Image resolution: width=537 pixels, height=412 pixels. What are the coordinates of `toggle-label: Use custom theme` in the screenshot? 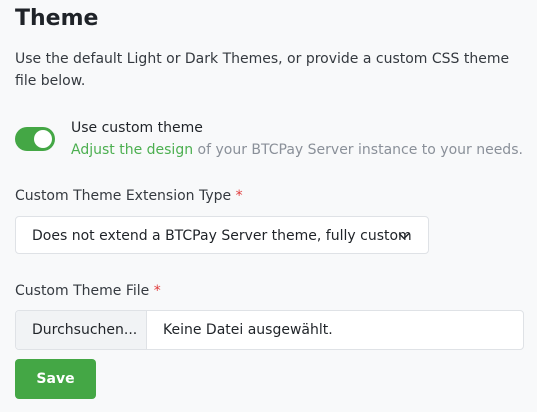 It's located at (137, 128).